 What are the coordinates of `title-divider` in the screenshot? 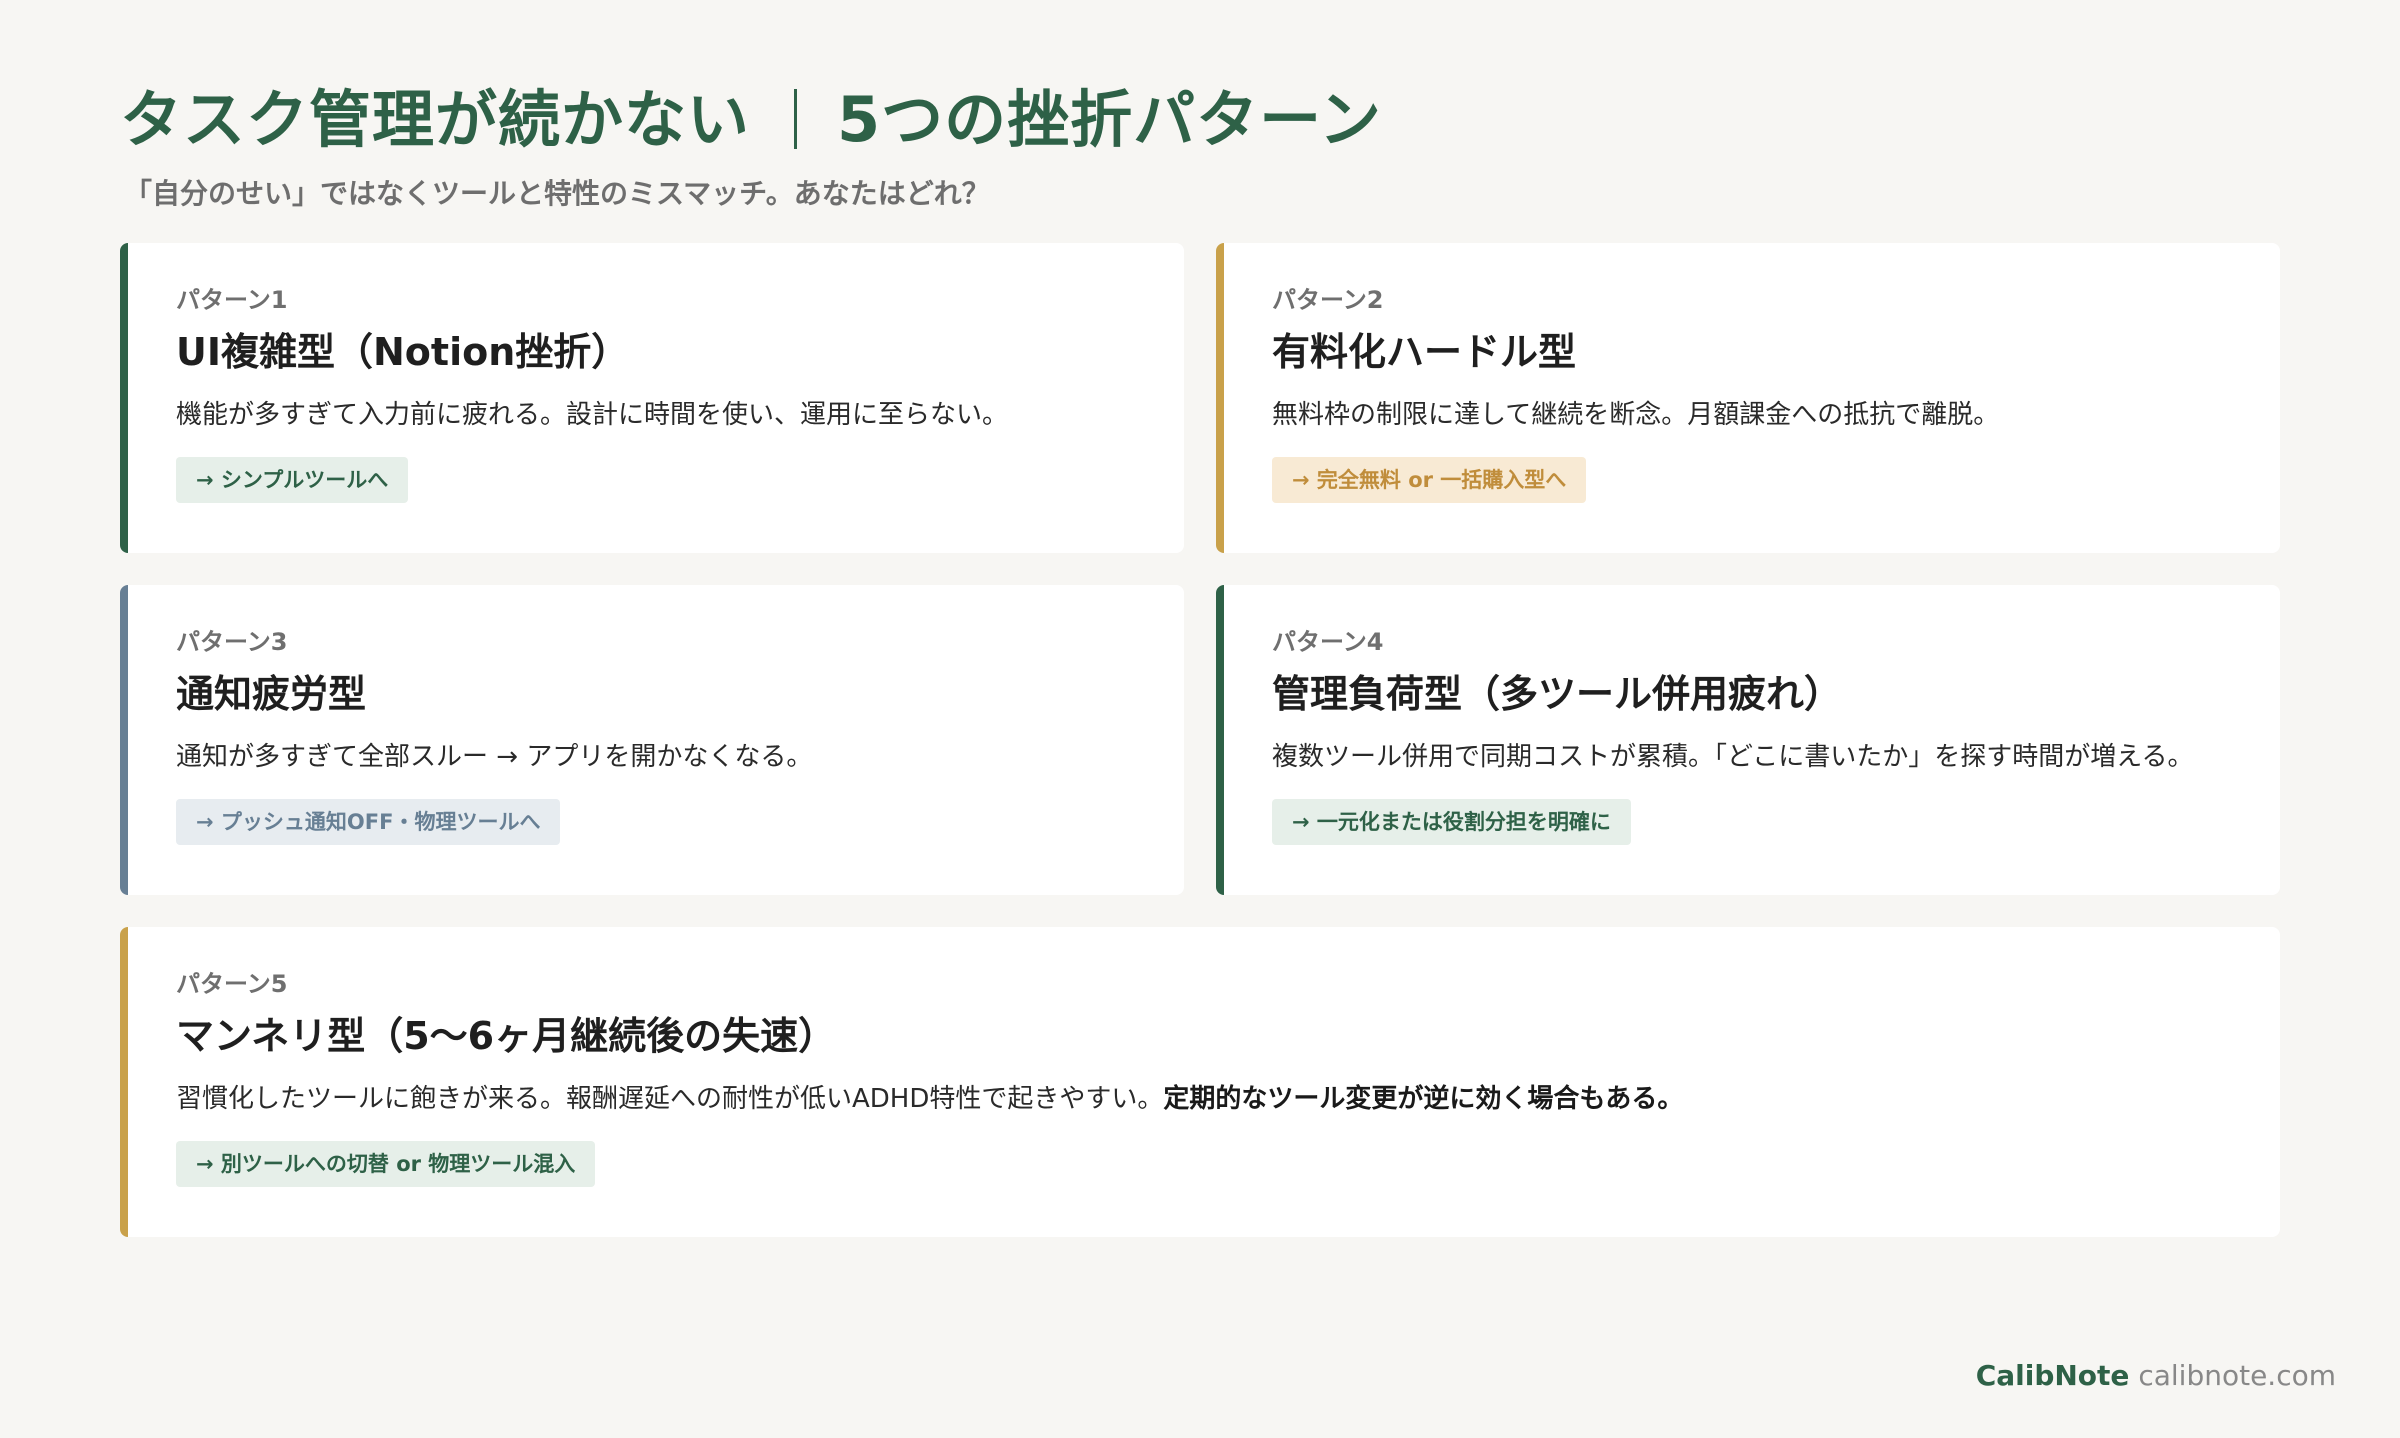 It's located at (796, 119).